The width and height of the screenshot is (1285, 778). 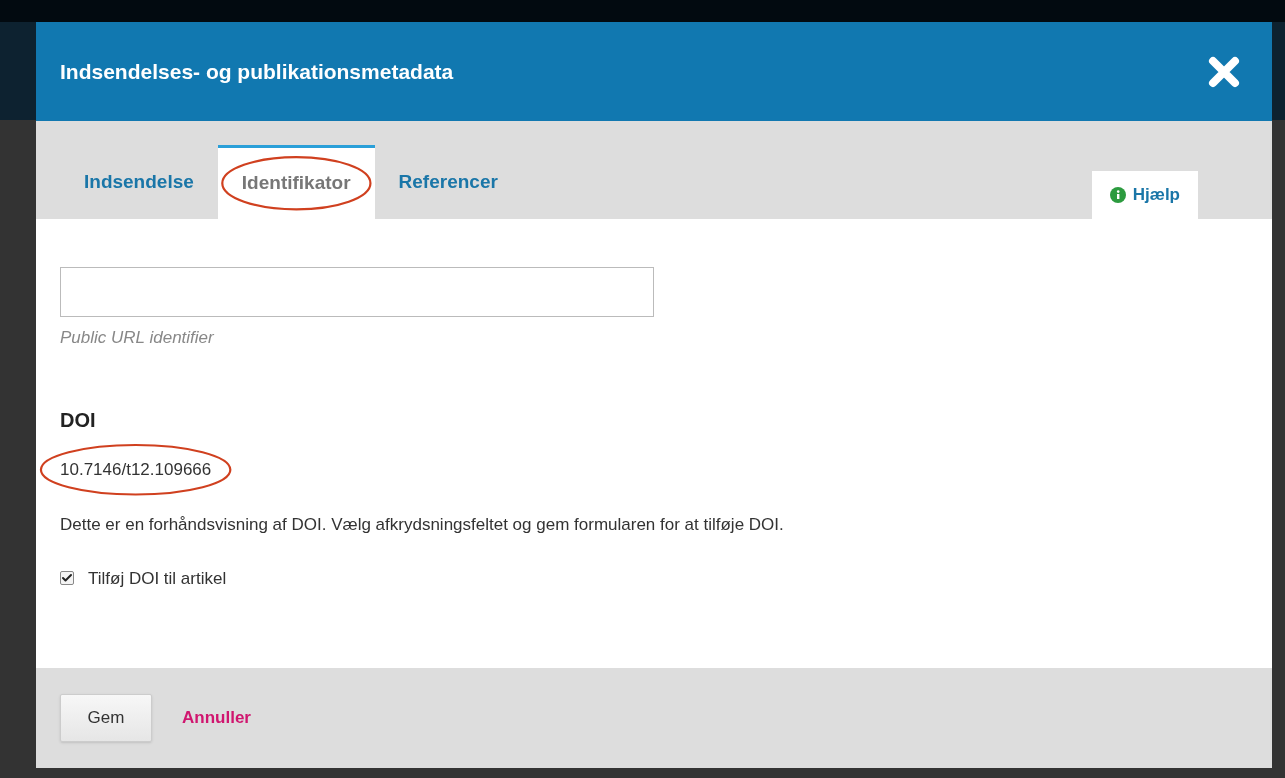 I want to click on save-button: Gem, so click(x=106, y=718).